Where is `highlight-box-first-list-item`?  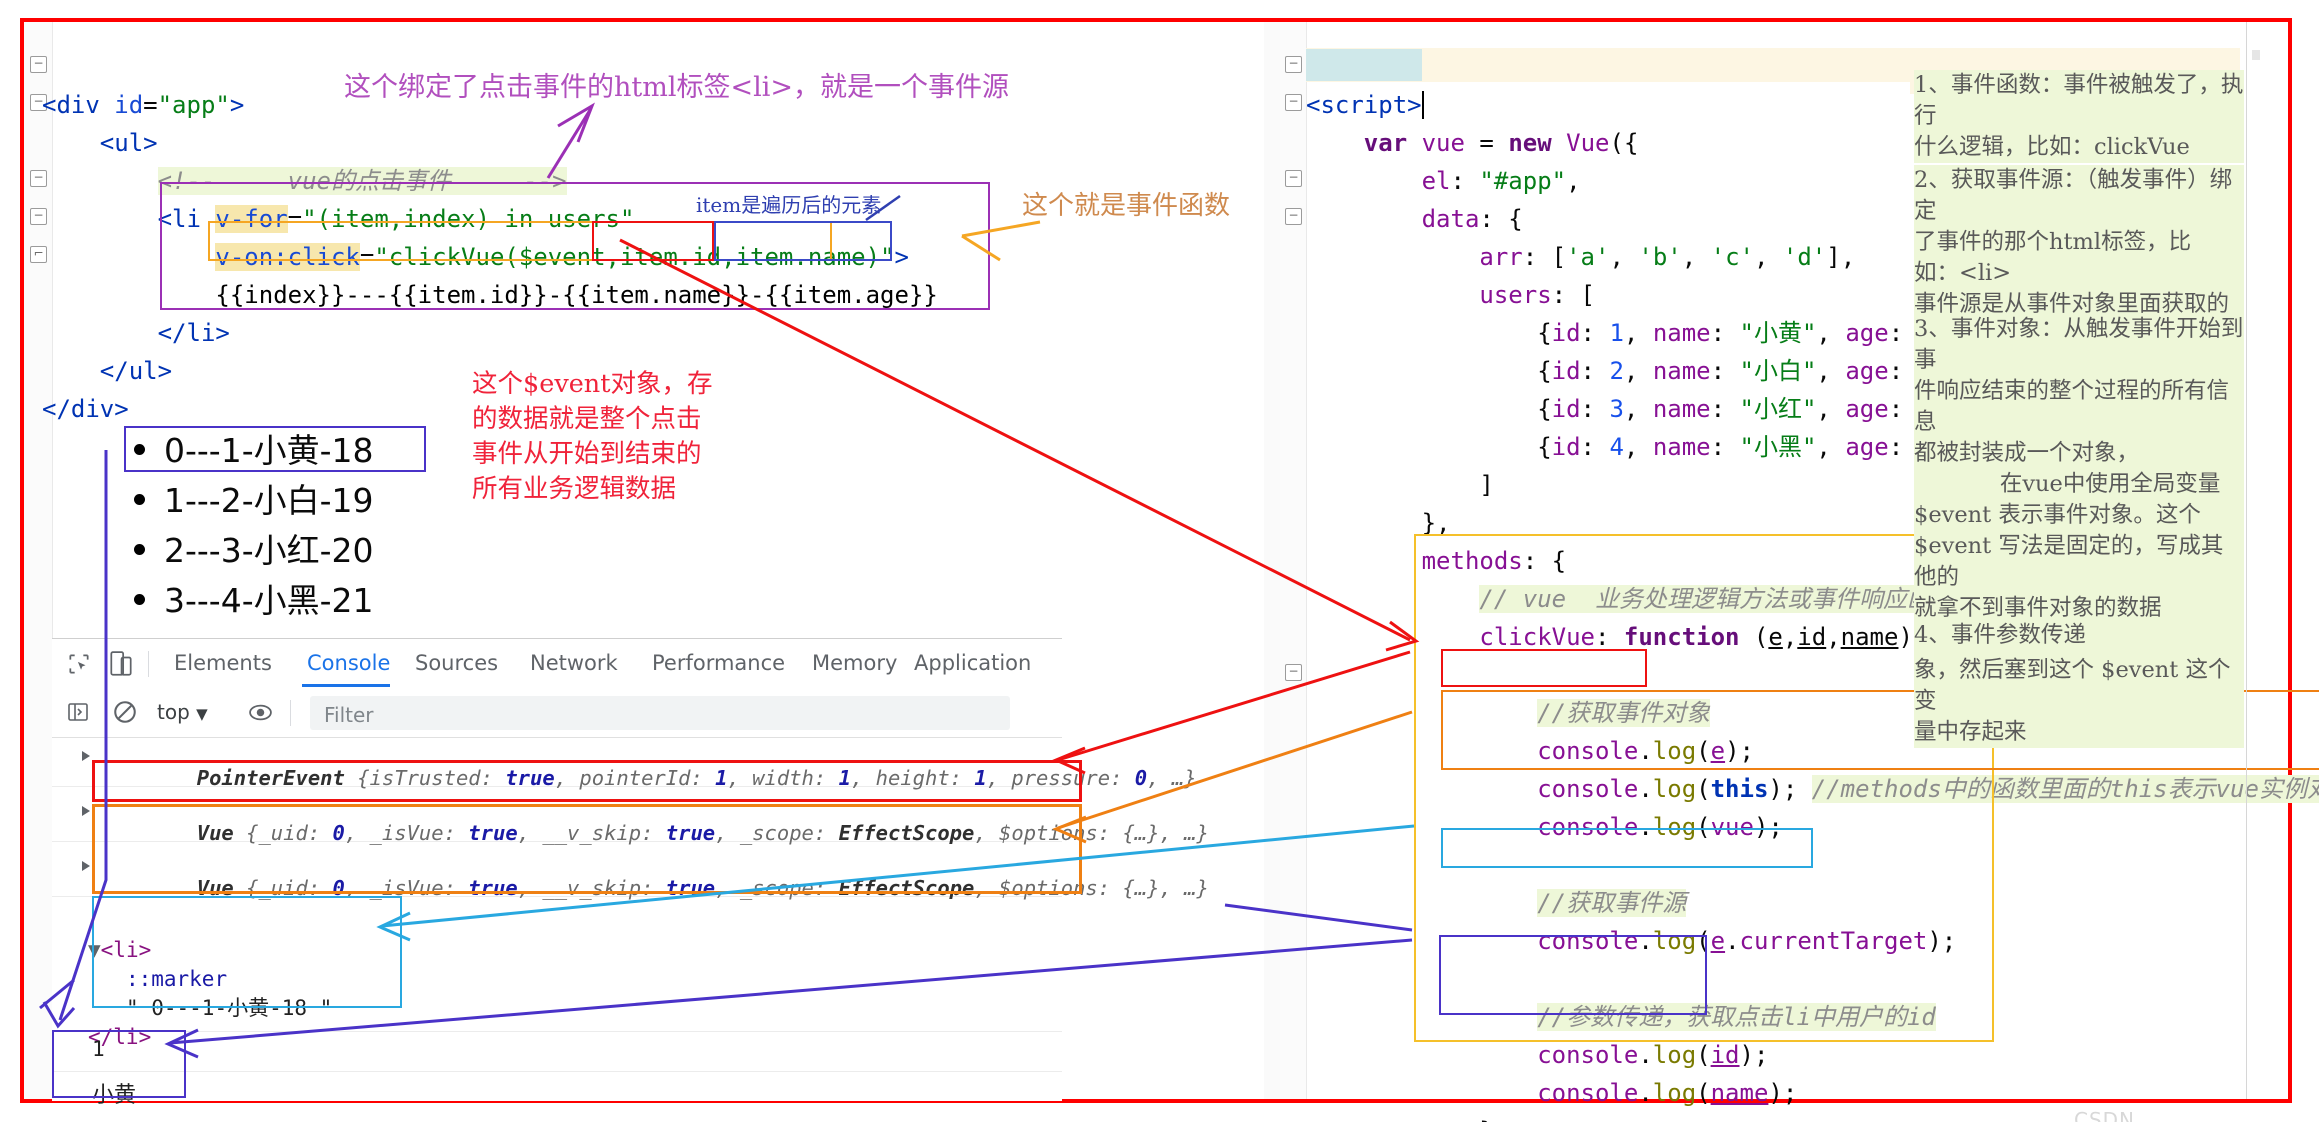 highlight-box-first-list-item is located at coordinates (275, 449).